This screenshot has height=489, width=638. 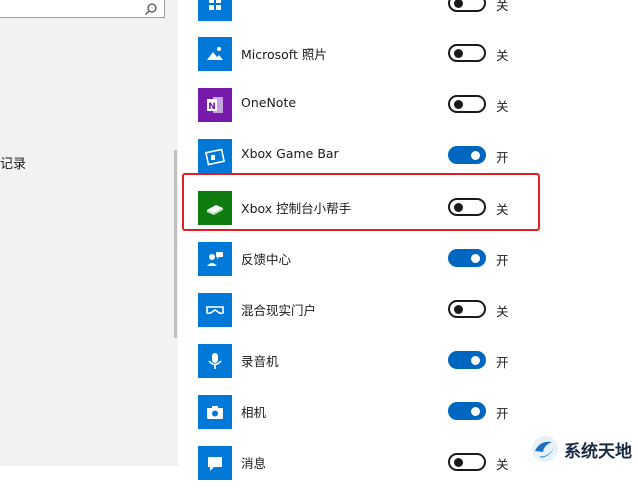 I want to click on app-name: 消息, so click(x=254, y=463).